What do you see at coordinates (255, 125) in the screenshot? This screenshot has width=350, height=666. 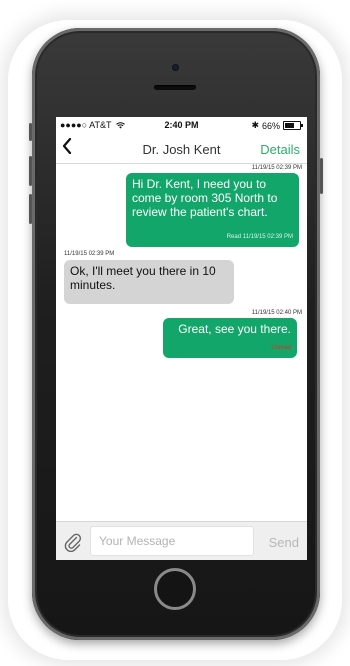 I see `bluetooth-icon: ✱` at bounding box center [255, 125].